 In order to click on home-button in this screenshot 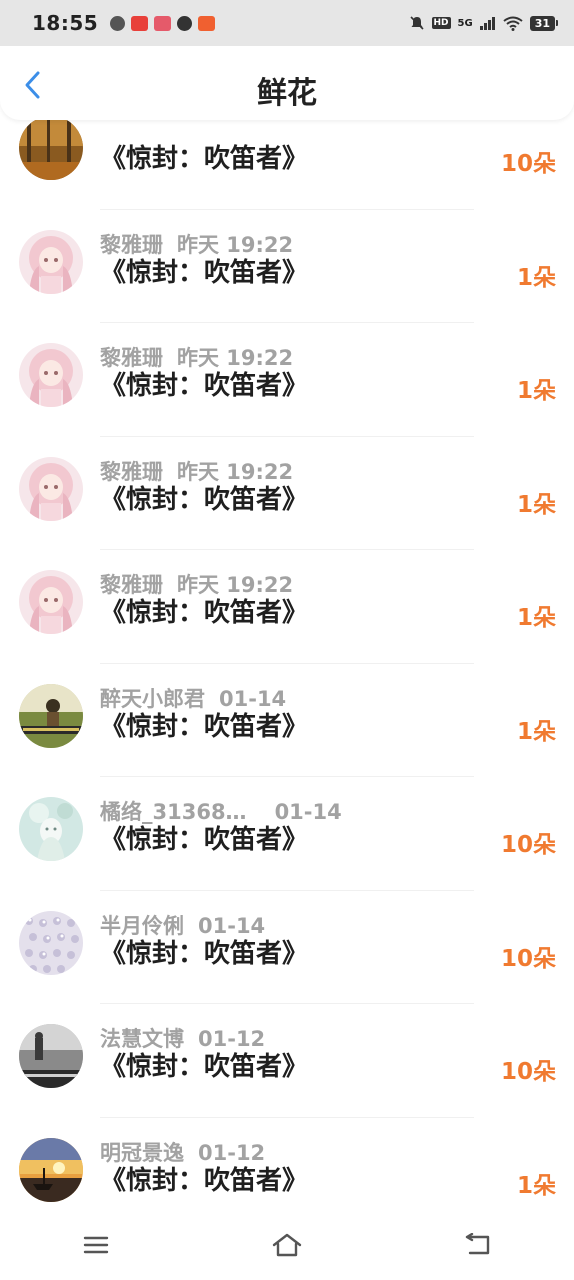, I will do `click(287, 1245)`.